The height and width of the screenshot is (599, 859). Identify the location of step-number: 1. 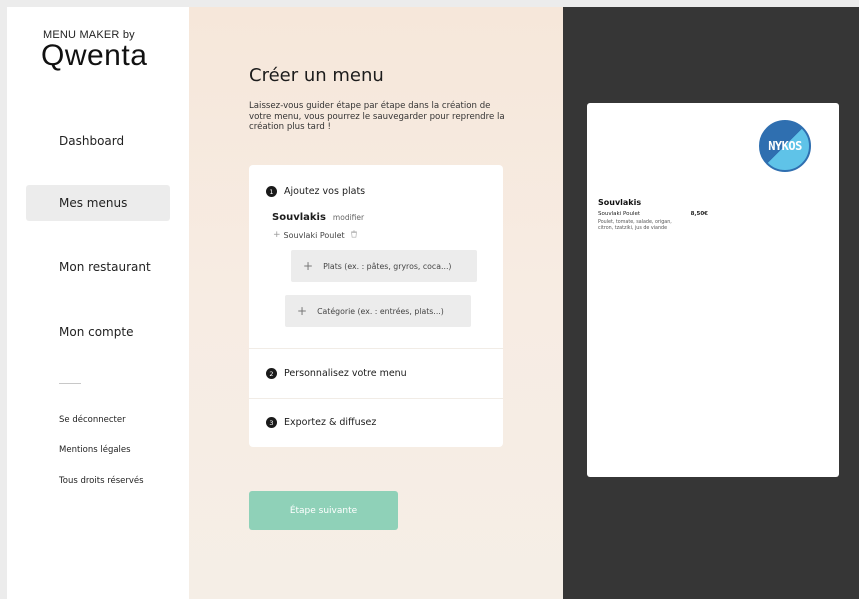
(271, 191).